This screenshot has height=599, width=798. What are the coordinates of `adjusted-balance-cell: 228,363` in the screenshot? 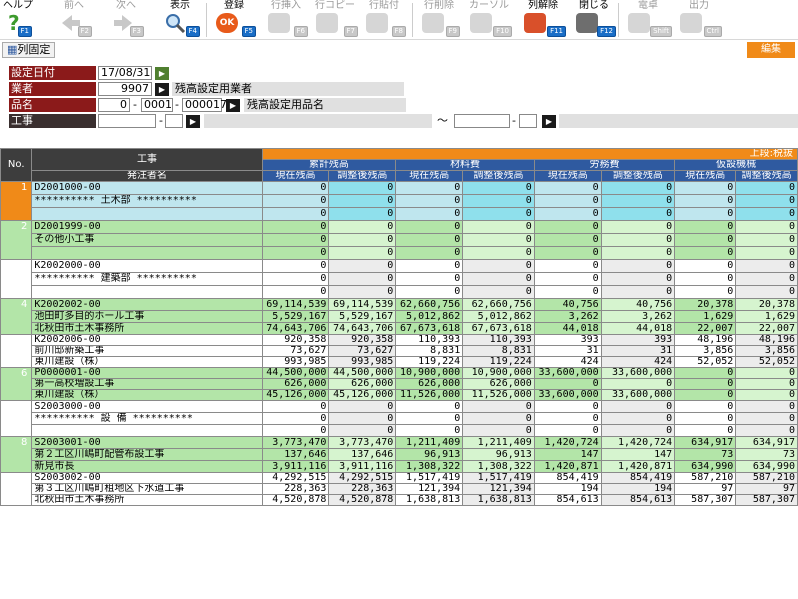 It's located at (362, 489).